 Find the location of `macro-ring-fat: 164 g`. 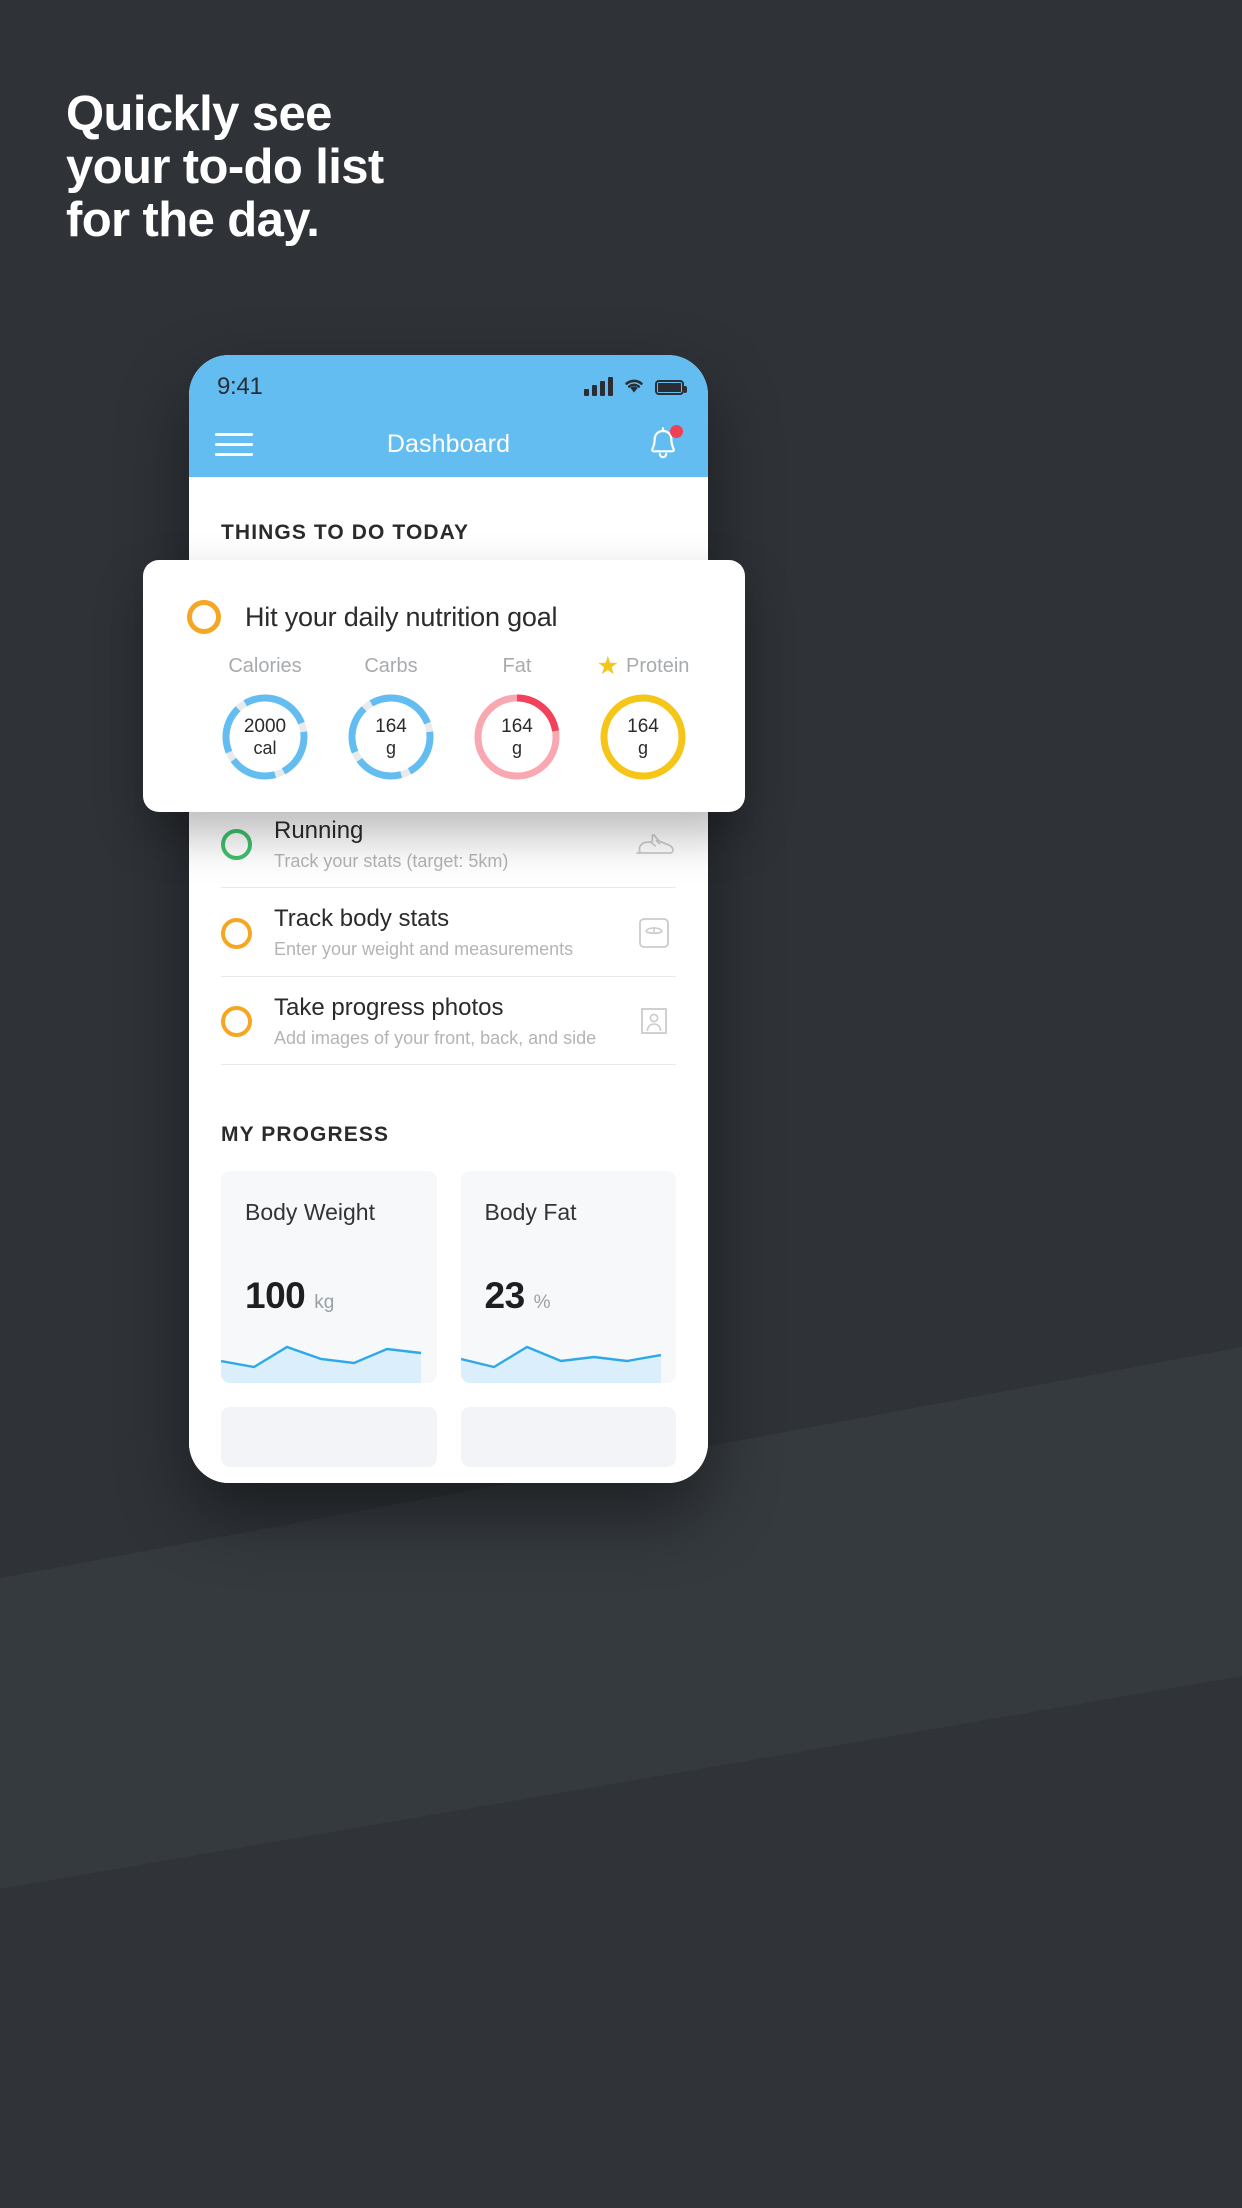

macro-ring-fat: 164 g is located at coordinates (517, 737).